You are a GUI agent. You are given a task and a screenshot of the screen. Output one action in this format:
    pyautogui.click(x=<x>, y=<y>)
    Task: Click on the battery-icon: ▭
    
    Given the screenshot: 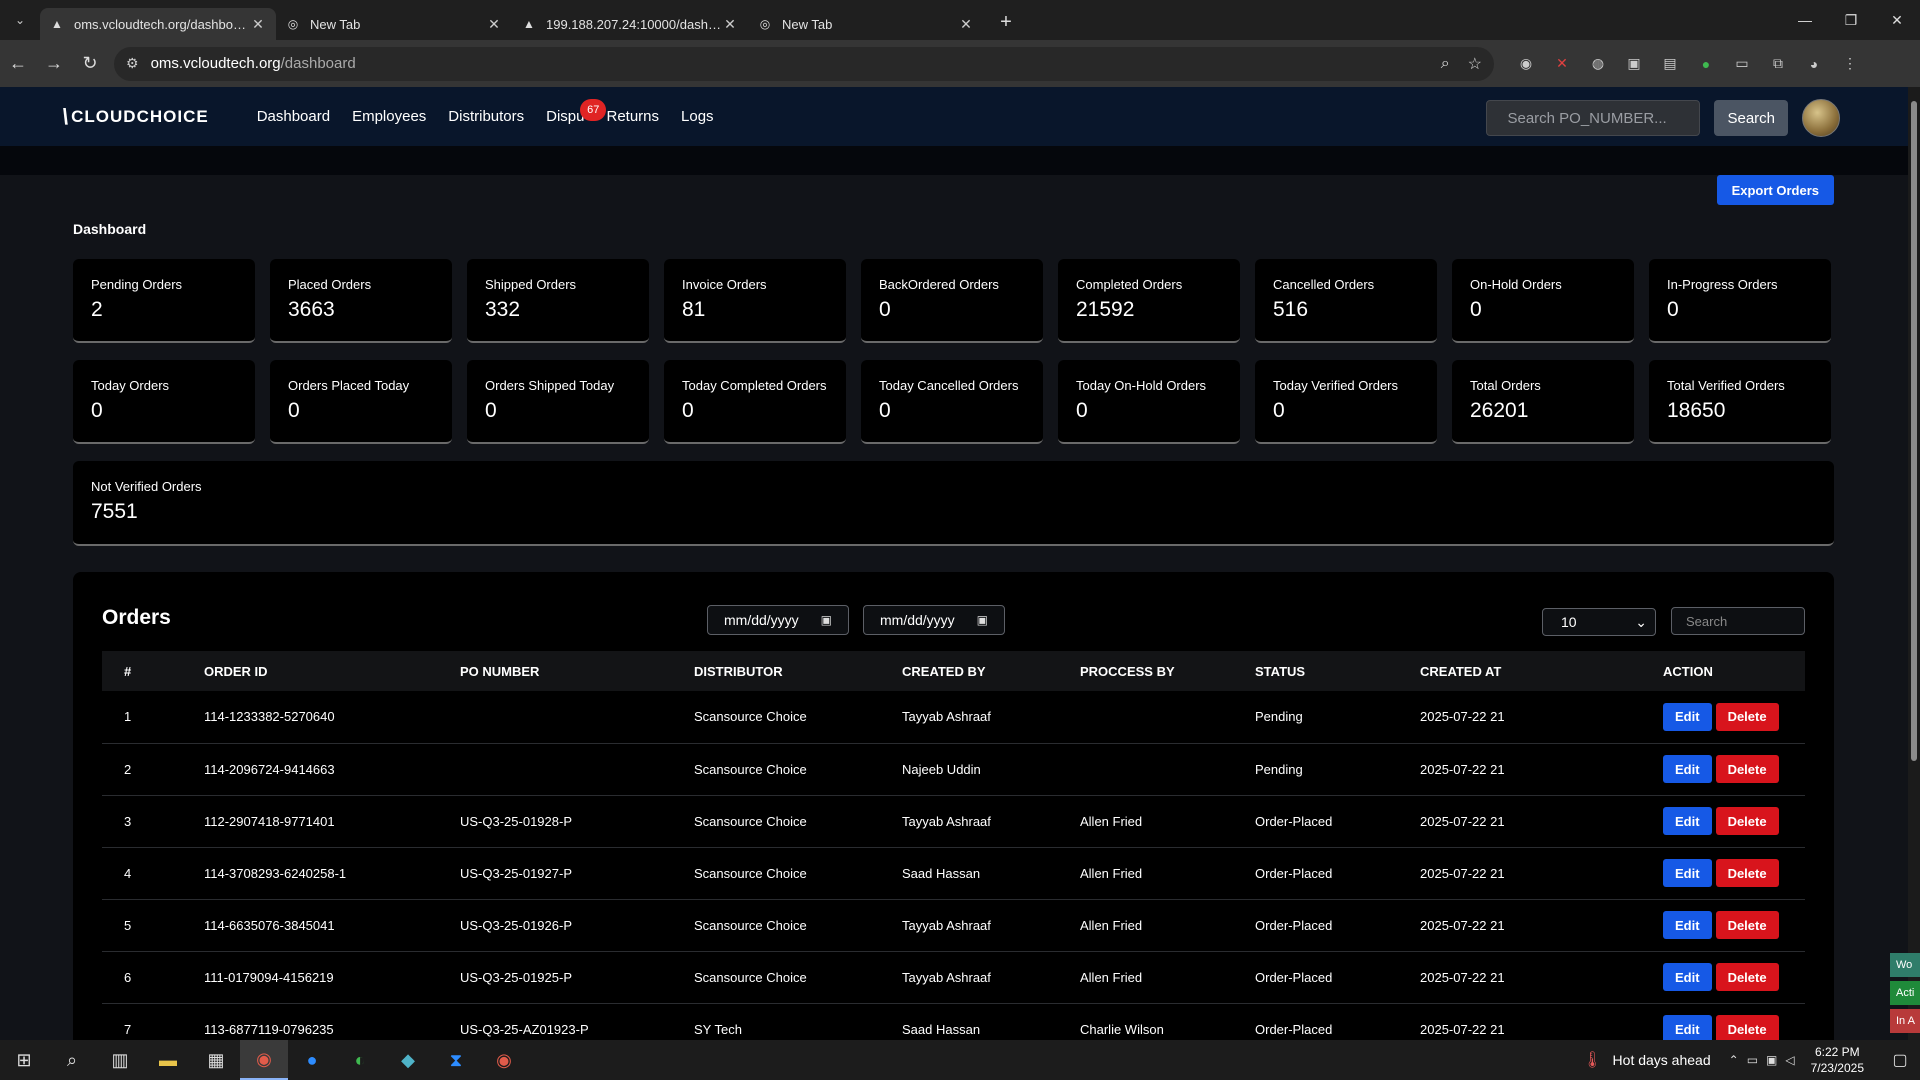 What is the action you would take?
    pyautogui.click(x=1752, y=1060)
    